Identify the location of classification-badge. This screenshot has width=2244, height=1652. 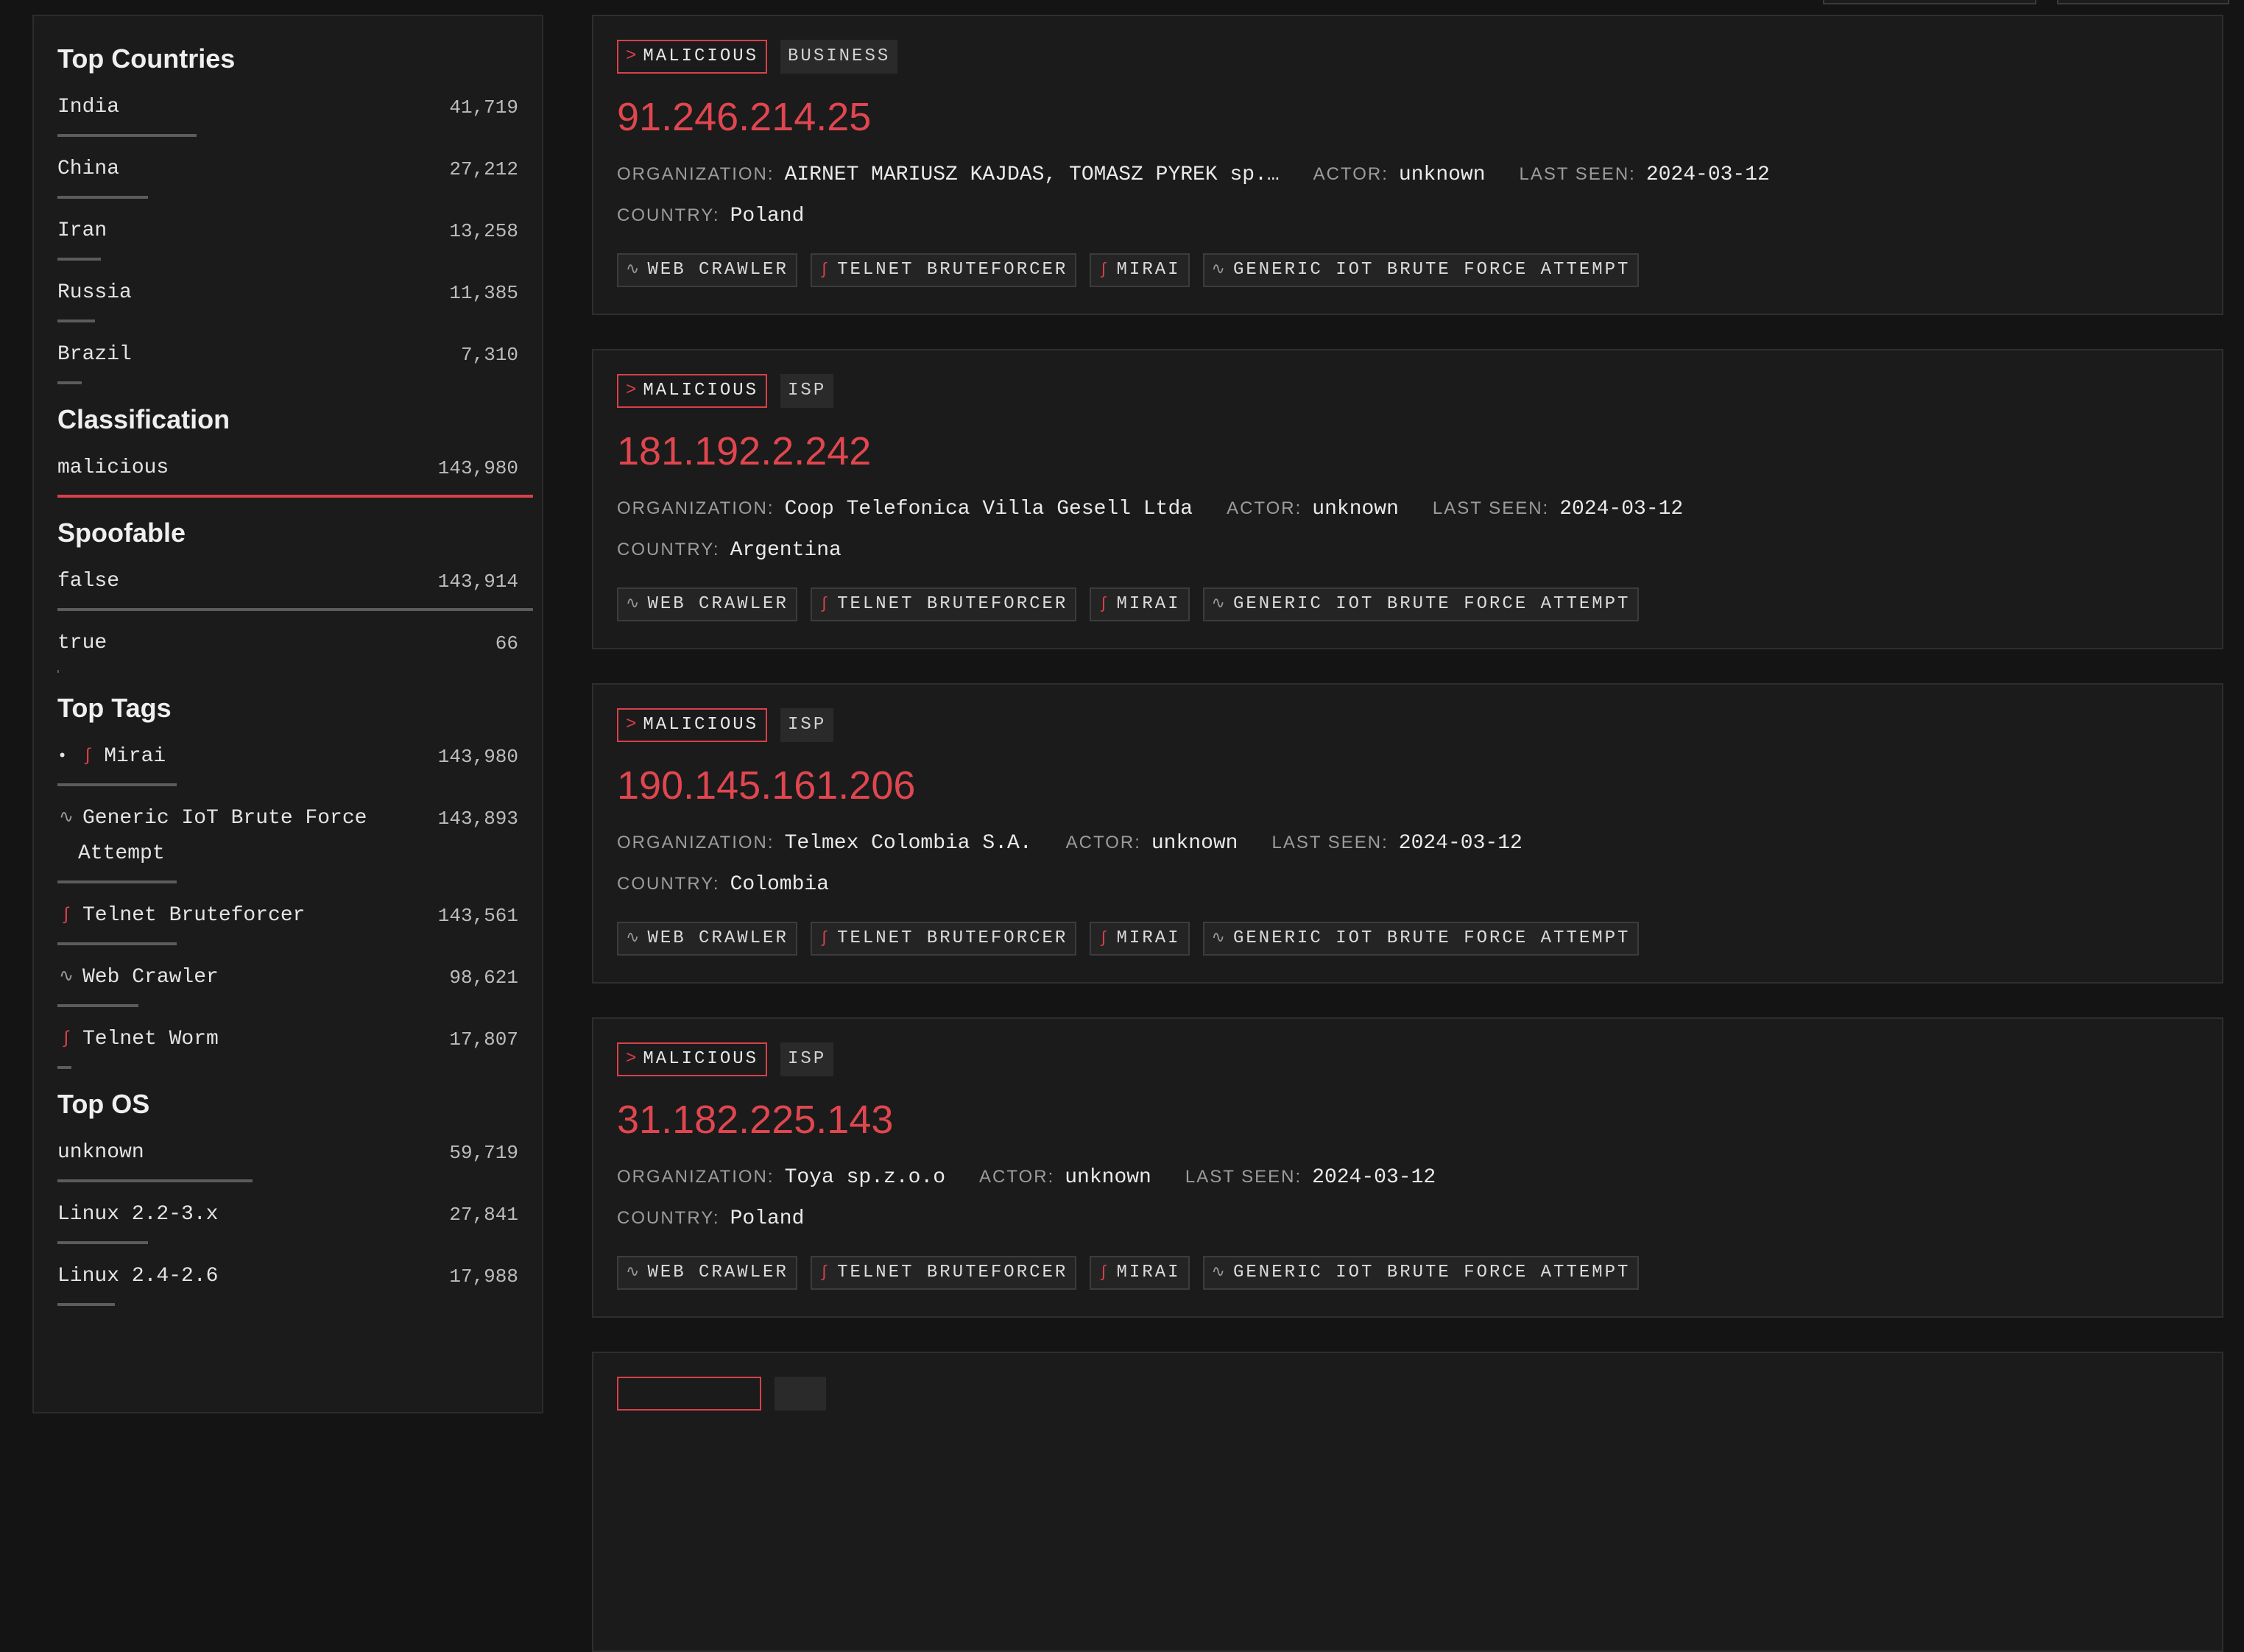
(689, 1394).